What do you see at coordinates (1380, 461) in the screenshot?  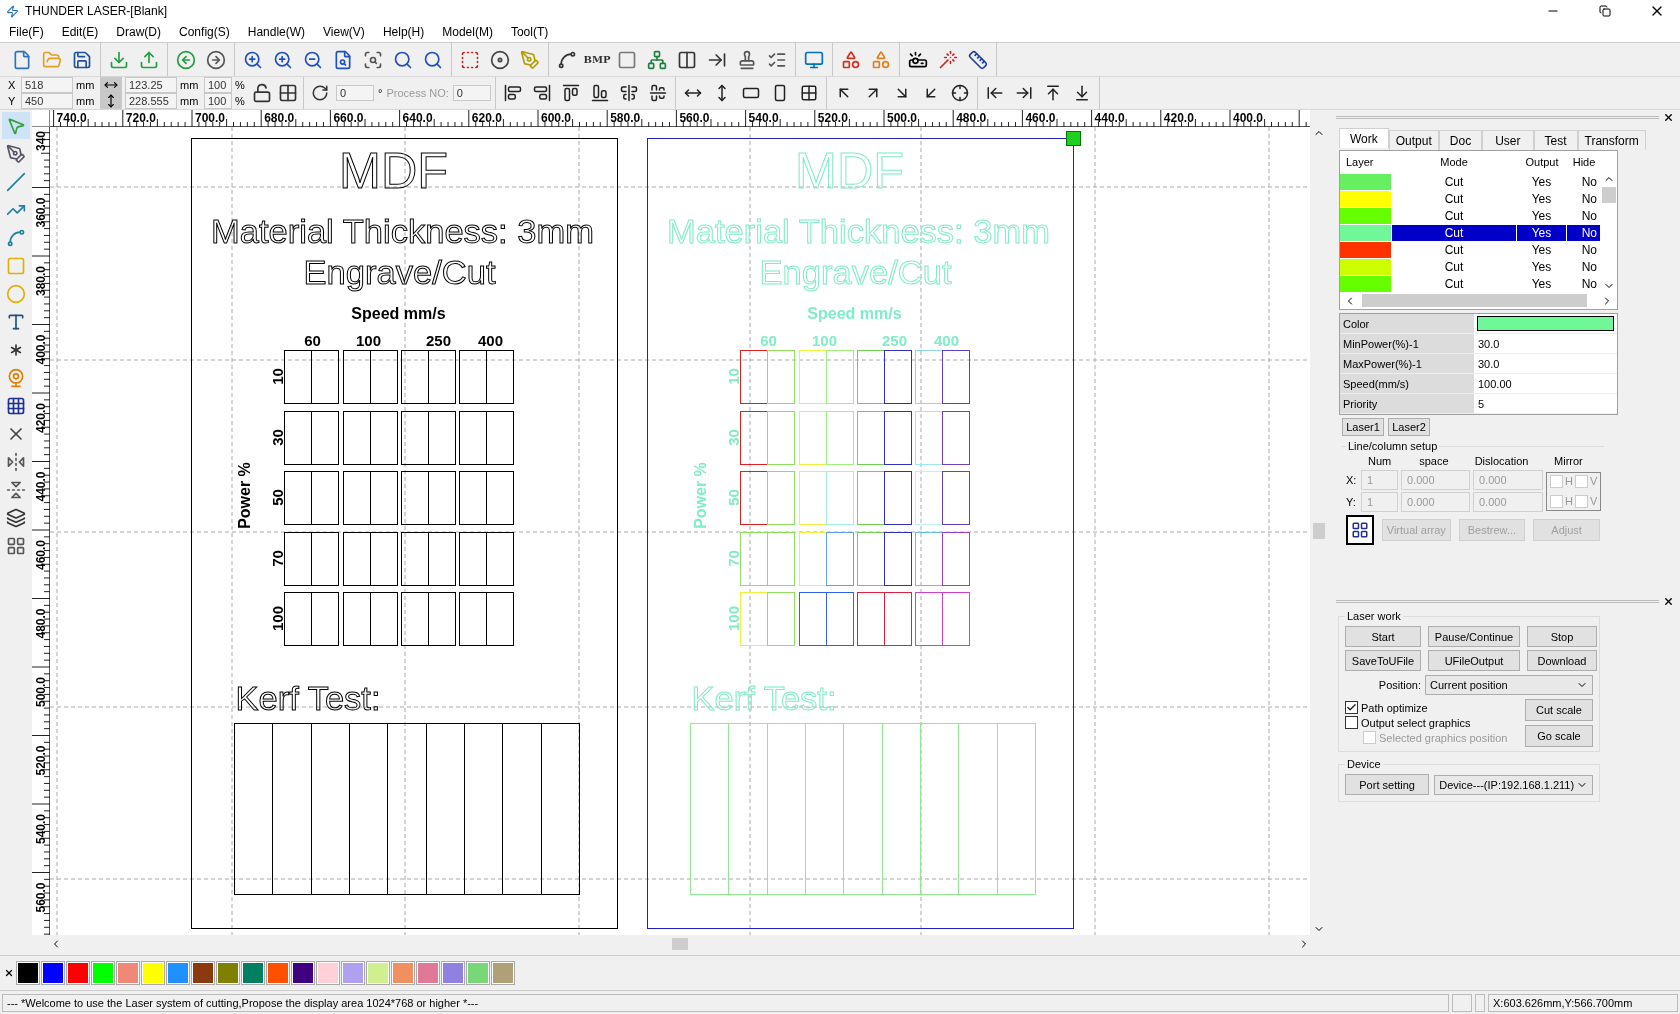 I see `column-header: Num` at bounding box center [1380, 461].